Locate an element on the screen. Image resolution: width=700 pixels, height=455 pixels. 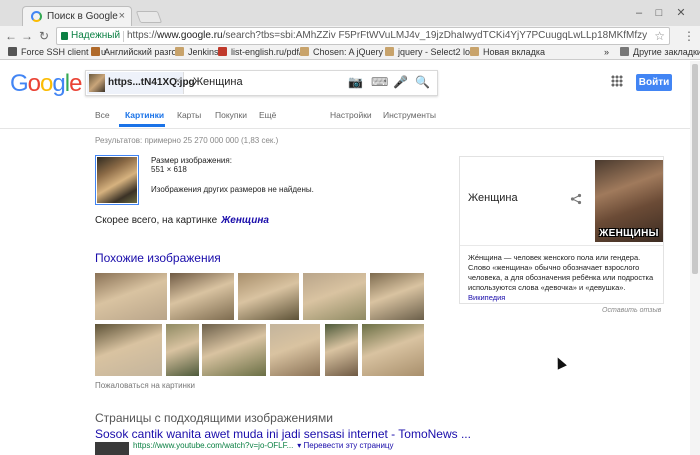
forward-icon: → is located at coordinates (27, 36).